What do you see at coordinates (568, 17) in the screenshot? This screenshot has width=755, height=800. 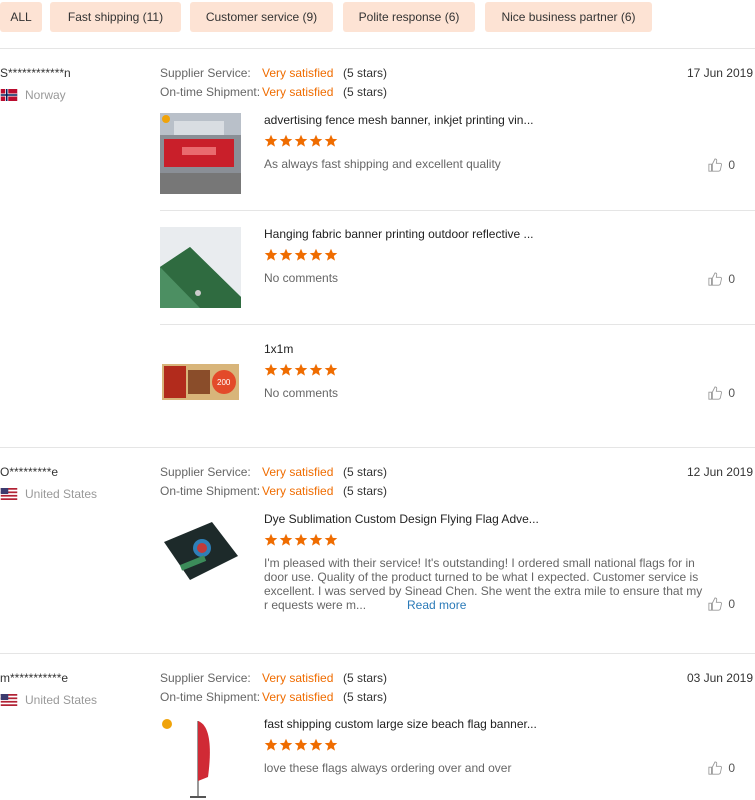 I see `filter-nice-business-partner: Nice business partner (6)` at bounding box center [568, 17].